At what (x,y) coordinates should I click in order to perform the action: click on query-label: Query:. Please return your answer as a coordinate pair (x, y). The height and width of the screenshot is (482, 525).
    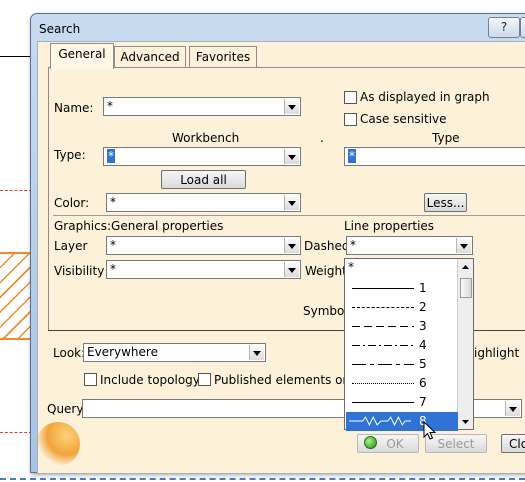
    Looking at the image, I should click on (67, 409).